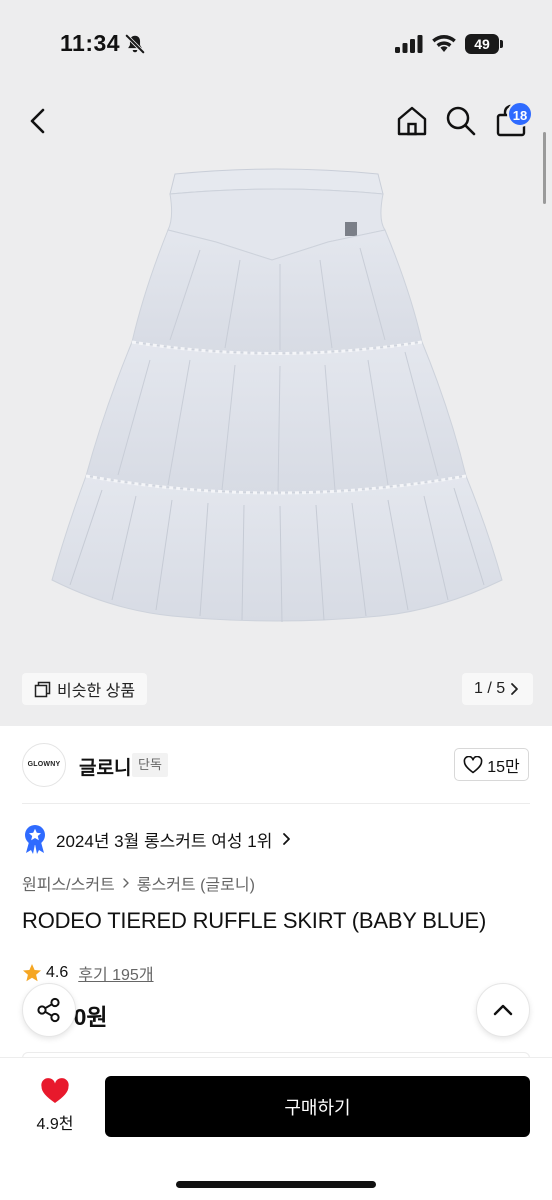 This screenshot has width=552, height=1200. I want to click on home-indicator, so click(276, 1184).